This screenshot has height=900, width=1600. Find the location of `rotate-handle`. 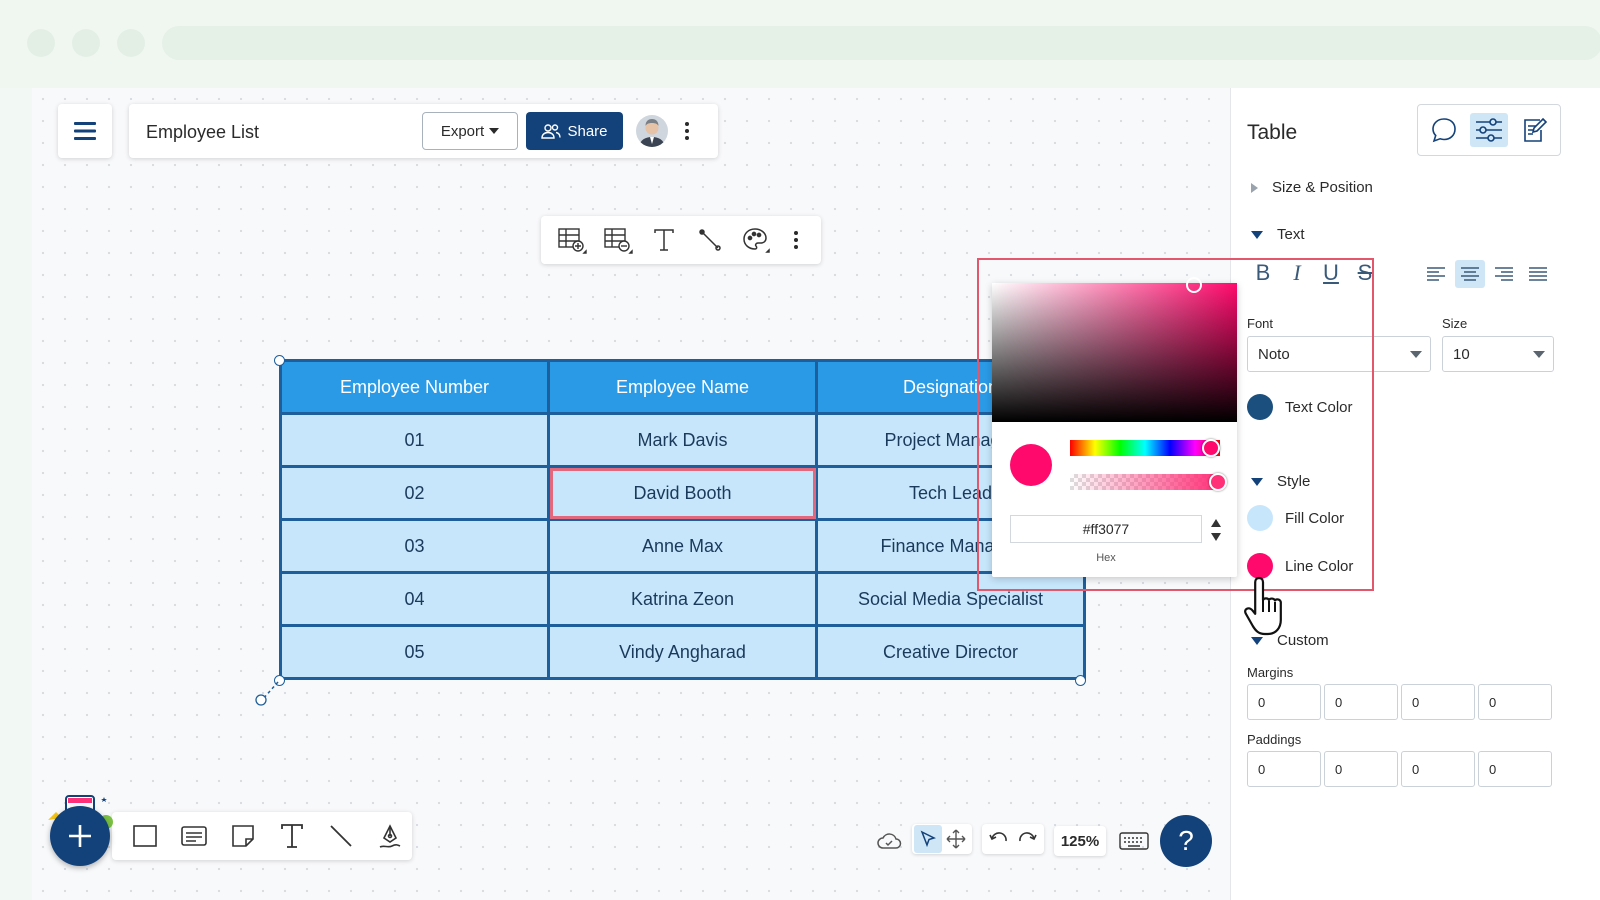

rotate-handle is located at coordinates (267, 695).